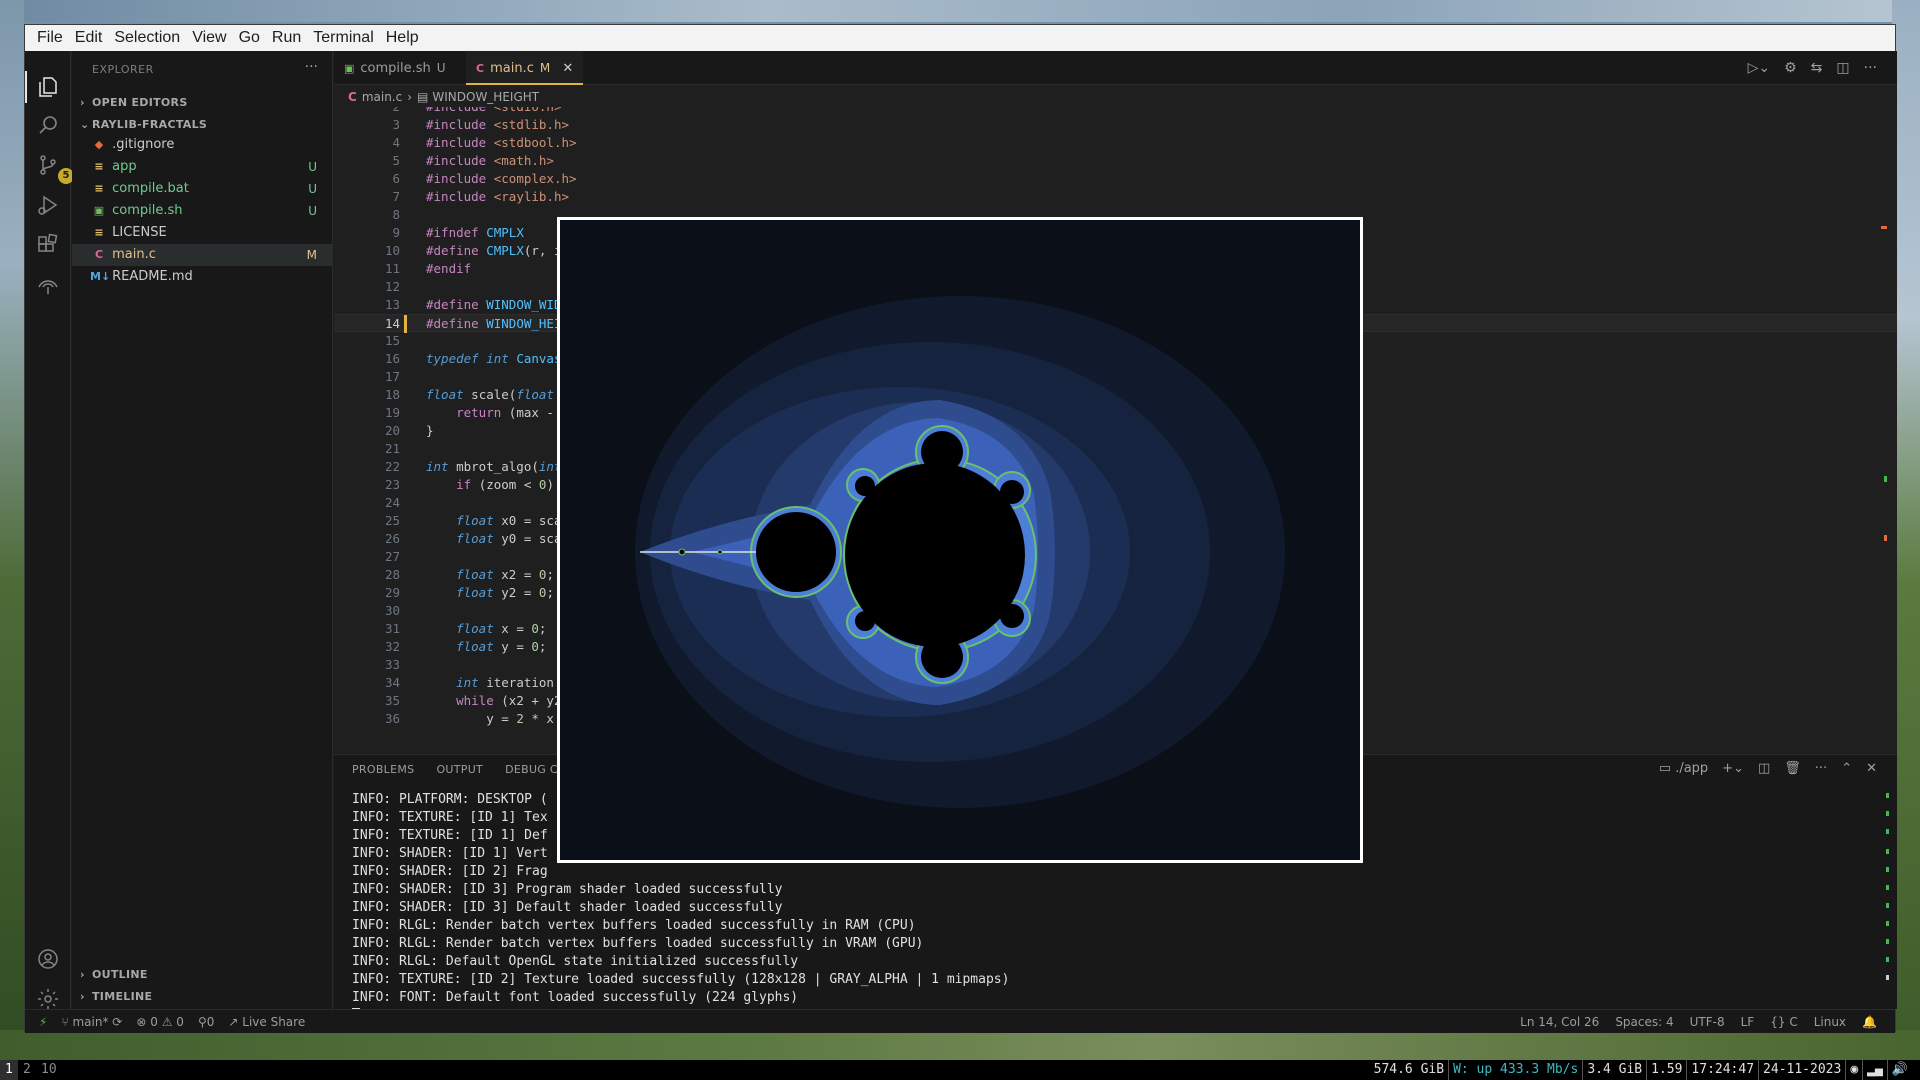  Describe the element at coordinates (27, 1070) in the screenshot. I see `workspace-2: 2` at that location.